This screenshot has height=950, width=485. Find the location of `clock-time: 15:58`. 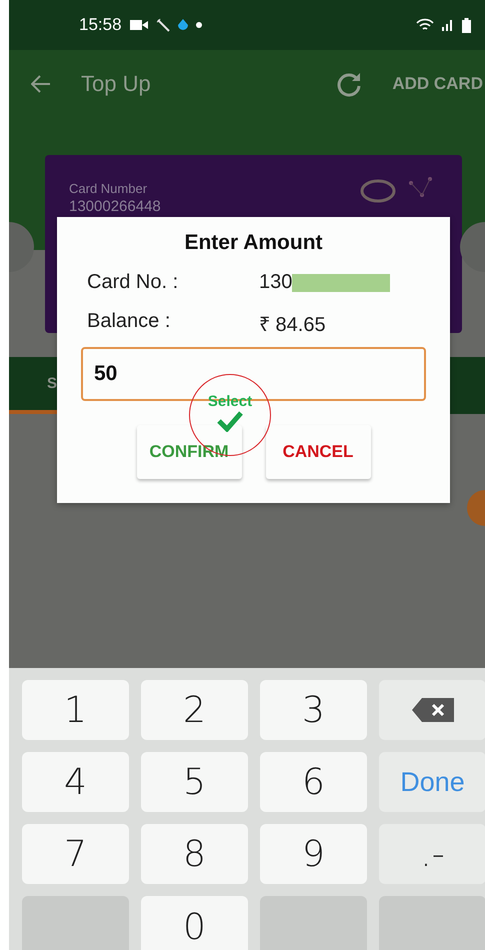

clock-time: 15:58 is located at coordinates (100, 25).